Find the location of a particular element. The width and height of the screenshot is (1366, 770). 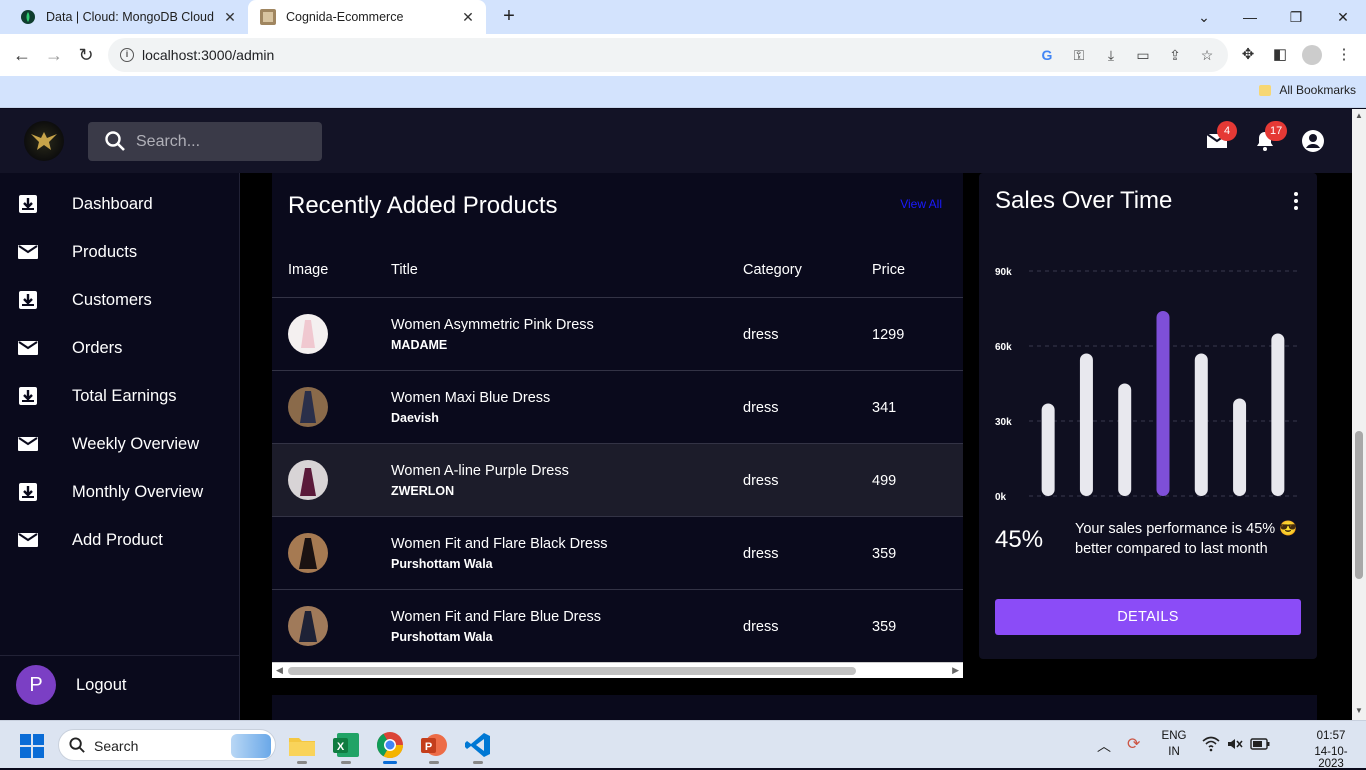

mongodb-leaf-icon is located at coordinates (28, 17).